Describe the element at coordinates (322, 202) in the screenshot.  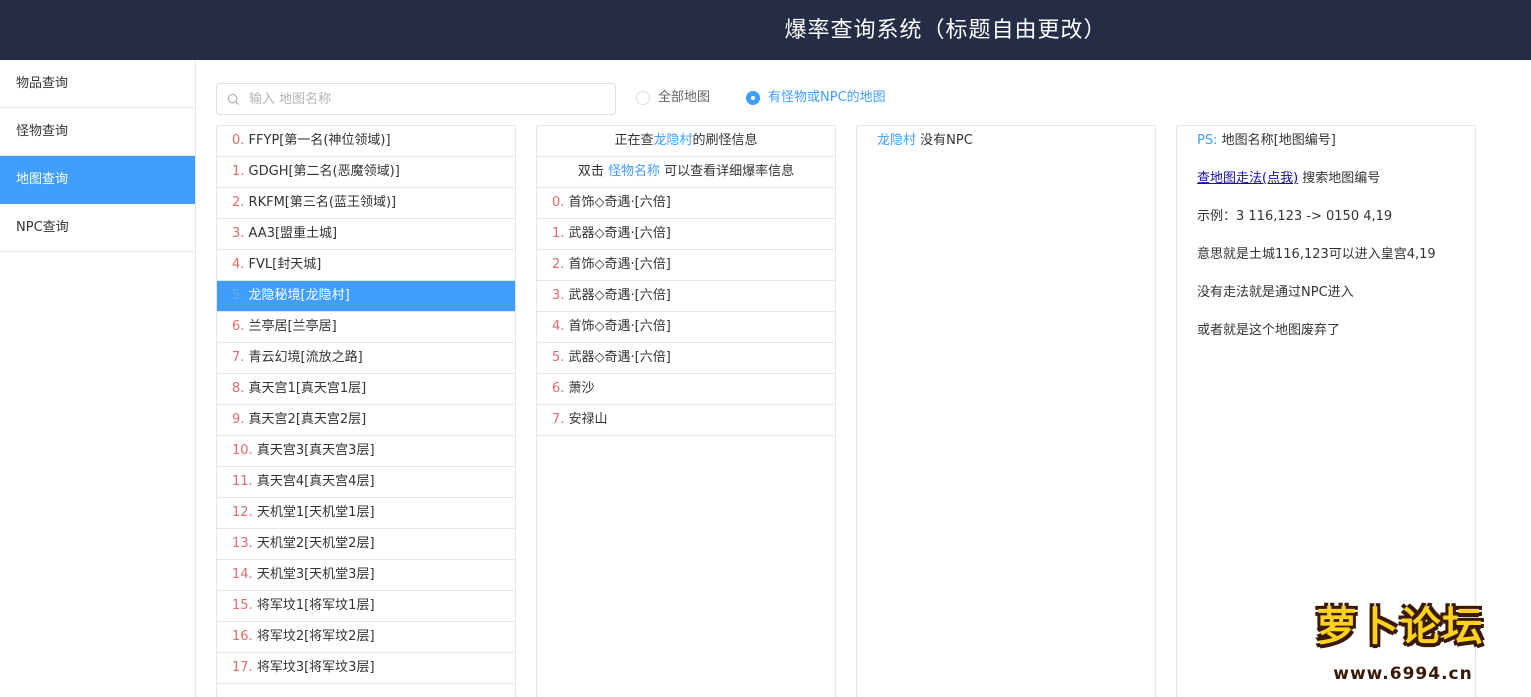
I see `item-name: RKFM[第三名(蓝王领域)]` at that location.